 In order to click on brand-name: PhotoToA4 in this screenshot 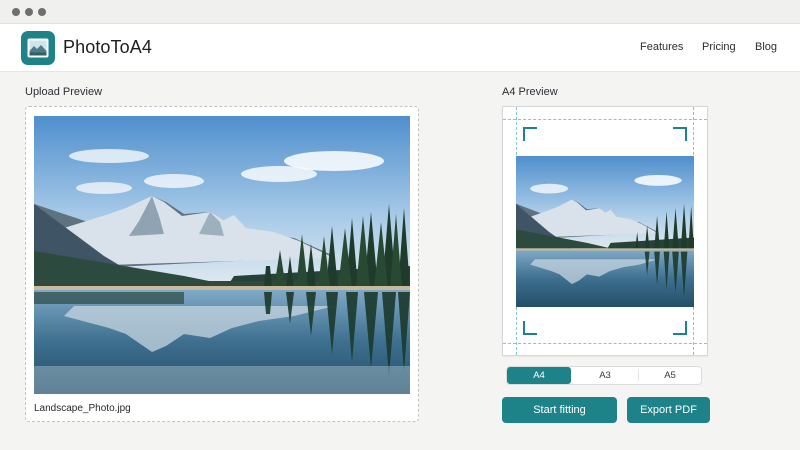, I will do `click(107, 47)`.